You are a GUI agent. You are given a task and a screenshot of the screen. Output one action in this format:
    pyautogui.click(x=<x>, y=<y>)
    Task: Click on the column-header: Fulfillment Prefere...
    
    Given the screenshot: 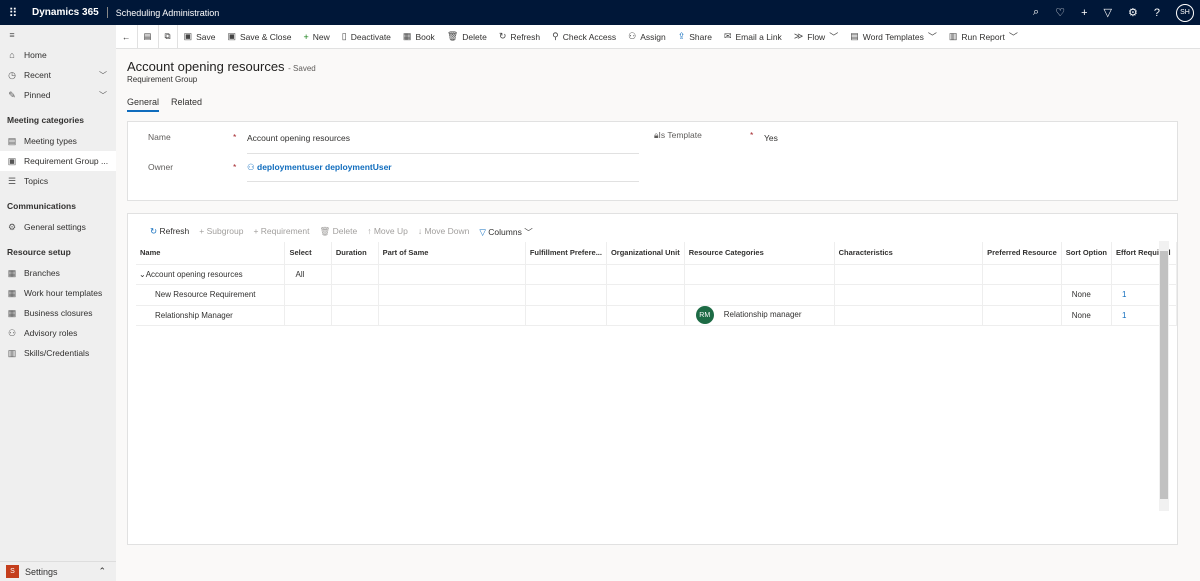 What is the action you would take?
    pyautogui.click(x=566, y=253)
    